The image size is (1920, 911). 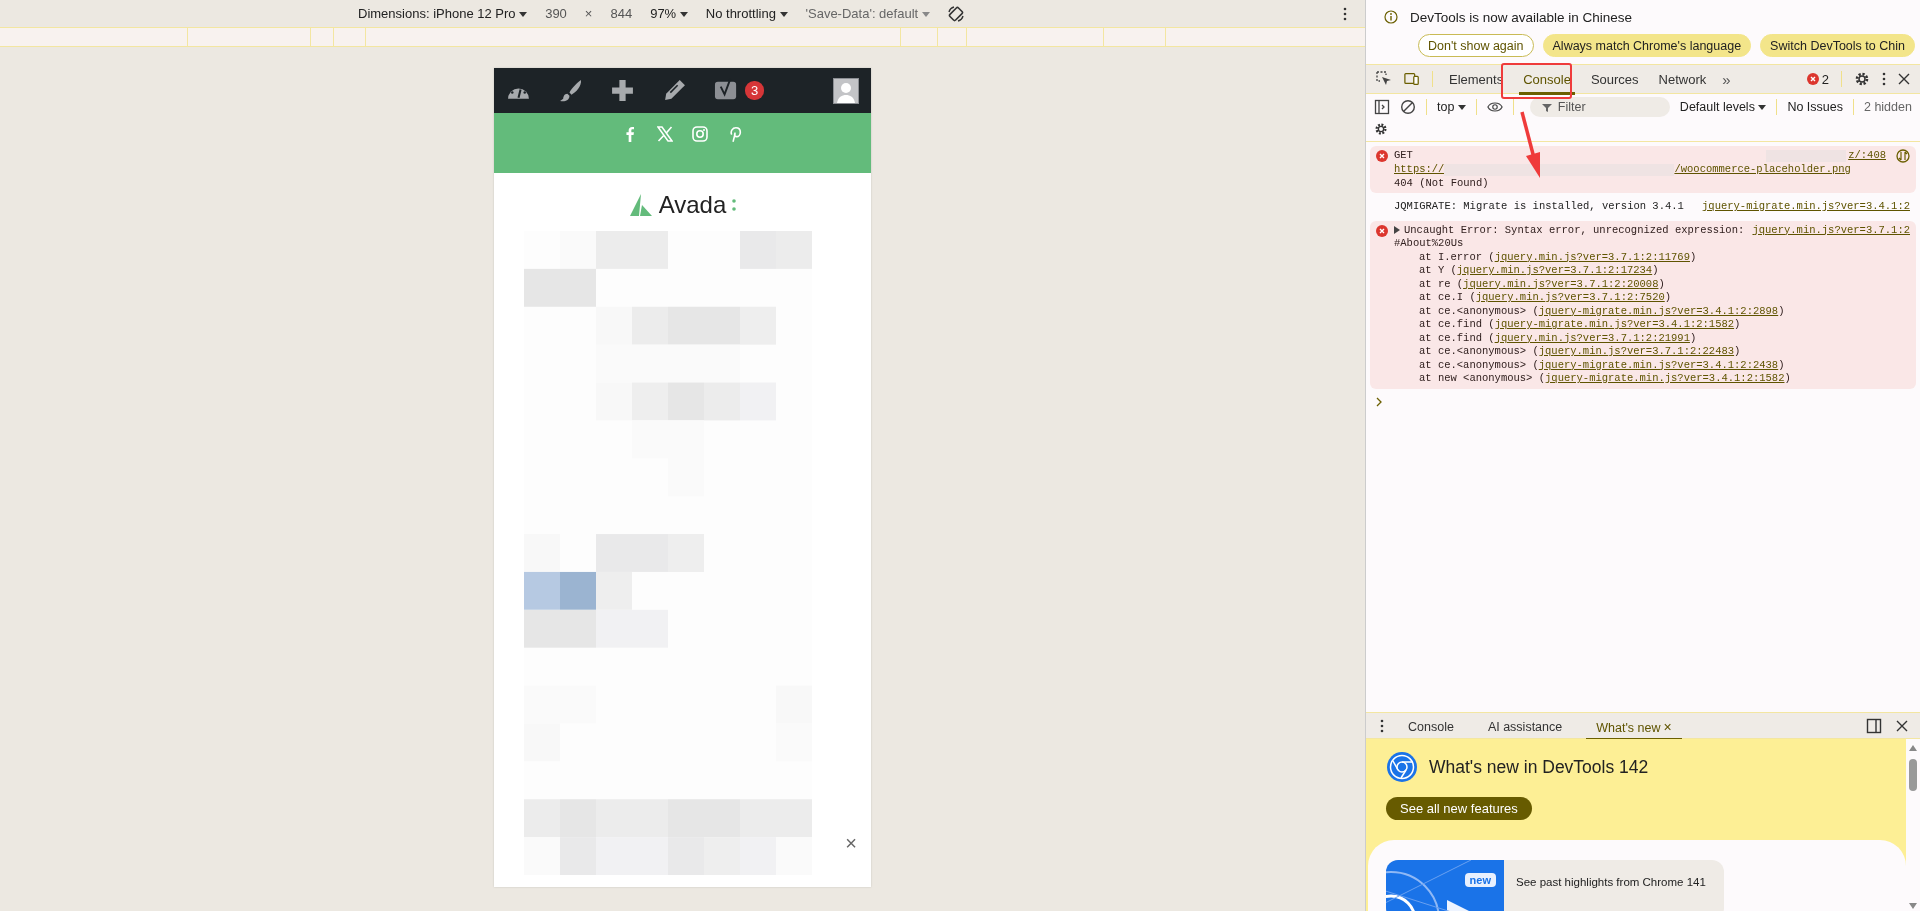 What do you see at coordinates (1381, 129) in the screenshot?
I see `console-settings-icon` at bounding box center [1381, 129].